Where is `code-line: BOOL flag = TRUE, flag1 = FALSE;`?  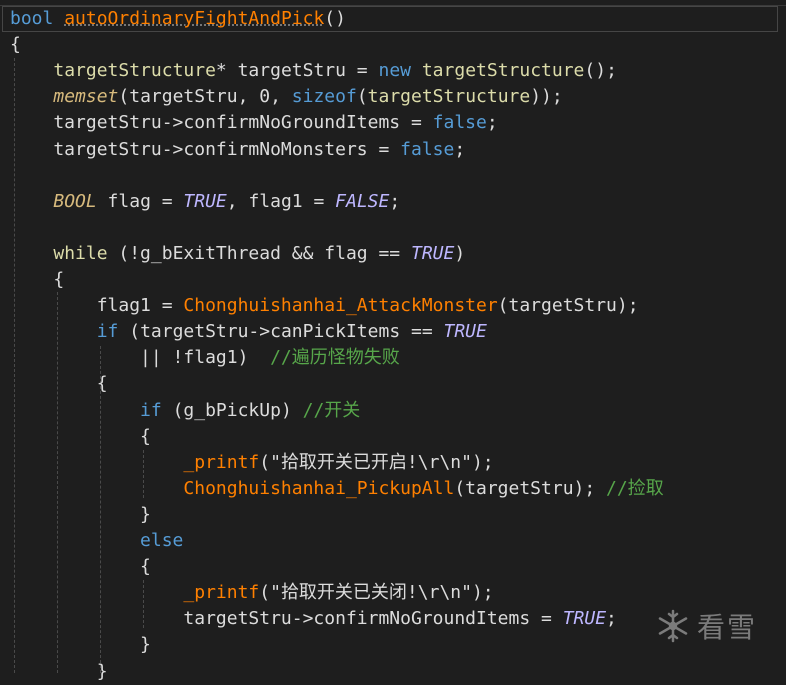 code-line: BOOL flag = TRUE, flag1 = FALSE; is located at coordinates (205, 202).